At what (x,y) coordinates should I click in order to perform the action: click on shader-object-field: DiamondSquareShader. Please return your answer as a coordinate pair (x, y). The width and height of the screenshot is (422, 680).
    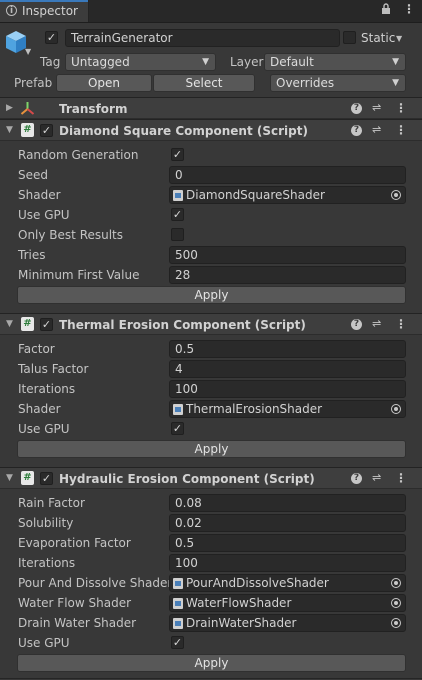
    Looking at the image, I should click on (287, 195).